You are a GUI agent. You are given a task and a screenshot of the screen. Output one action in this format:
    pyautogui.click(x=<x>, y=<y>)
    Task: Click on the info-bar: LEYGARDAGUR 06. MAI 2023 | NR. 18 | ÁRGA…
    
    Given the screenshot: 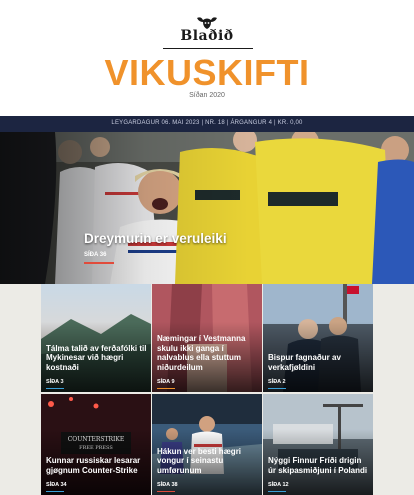 What is the action you would take?
    pyautogui.click(x=207, y=124)
    